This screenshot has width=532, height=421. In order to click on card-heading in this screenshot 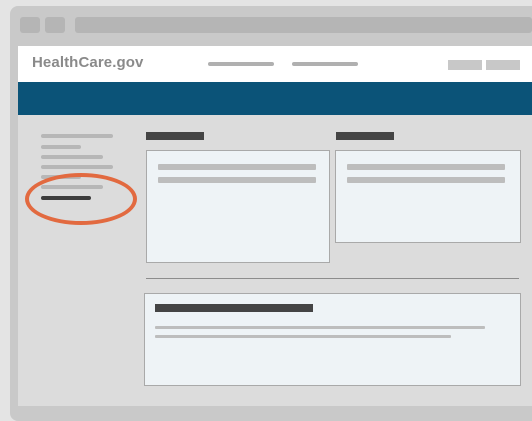, I will do `click(234, 308)`.